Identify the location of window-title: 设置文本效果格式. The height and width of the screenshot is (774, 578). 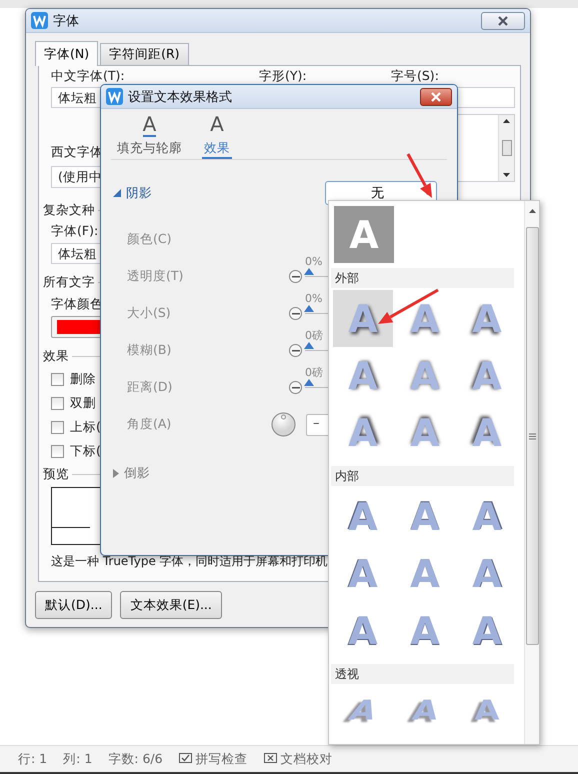
(180, 97).